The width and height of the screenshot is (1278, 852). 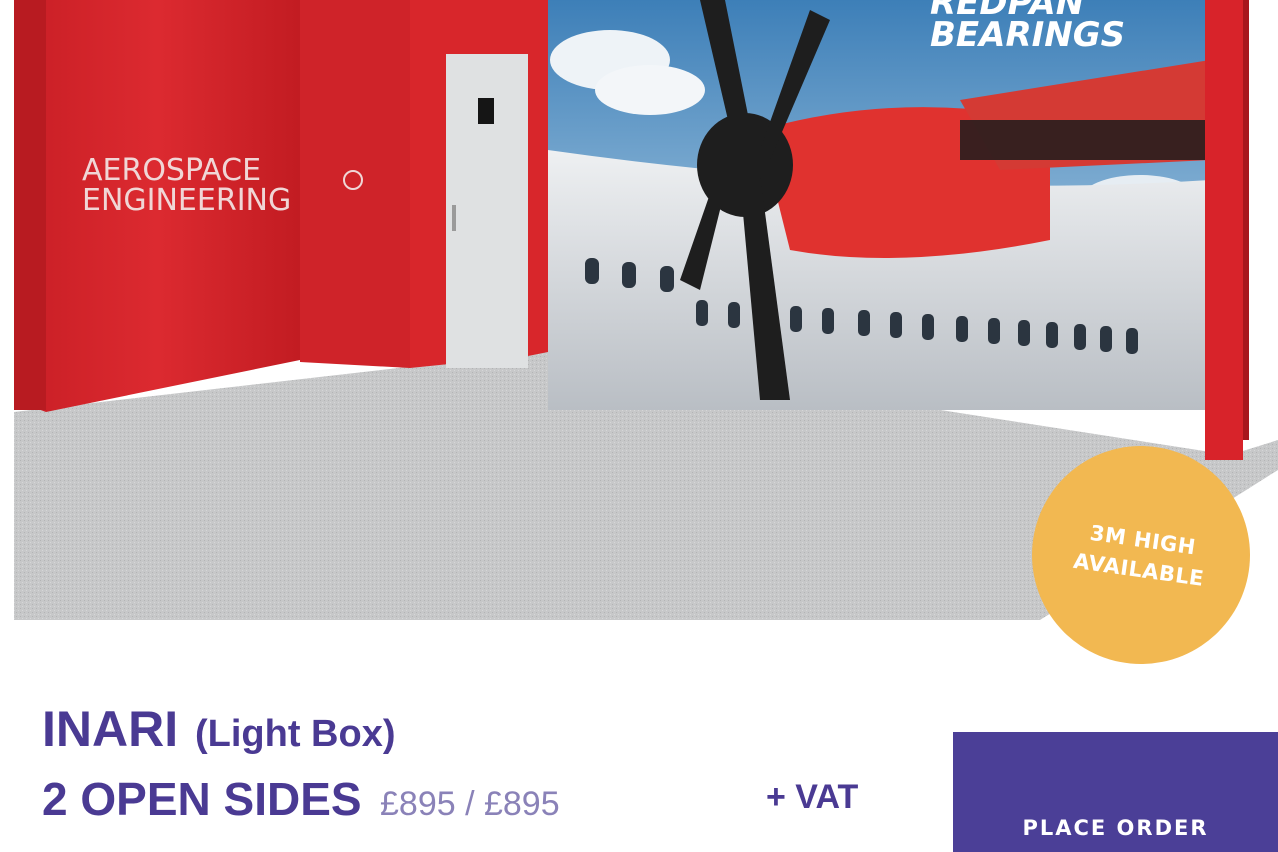 What do you see at coordinates (1141, 555) in the screenshot?
I see `height-badge: 3M HIGH AVAILABLE` at bounding box center [1141, 555].